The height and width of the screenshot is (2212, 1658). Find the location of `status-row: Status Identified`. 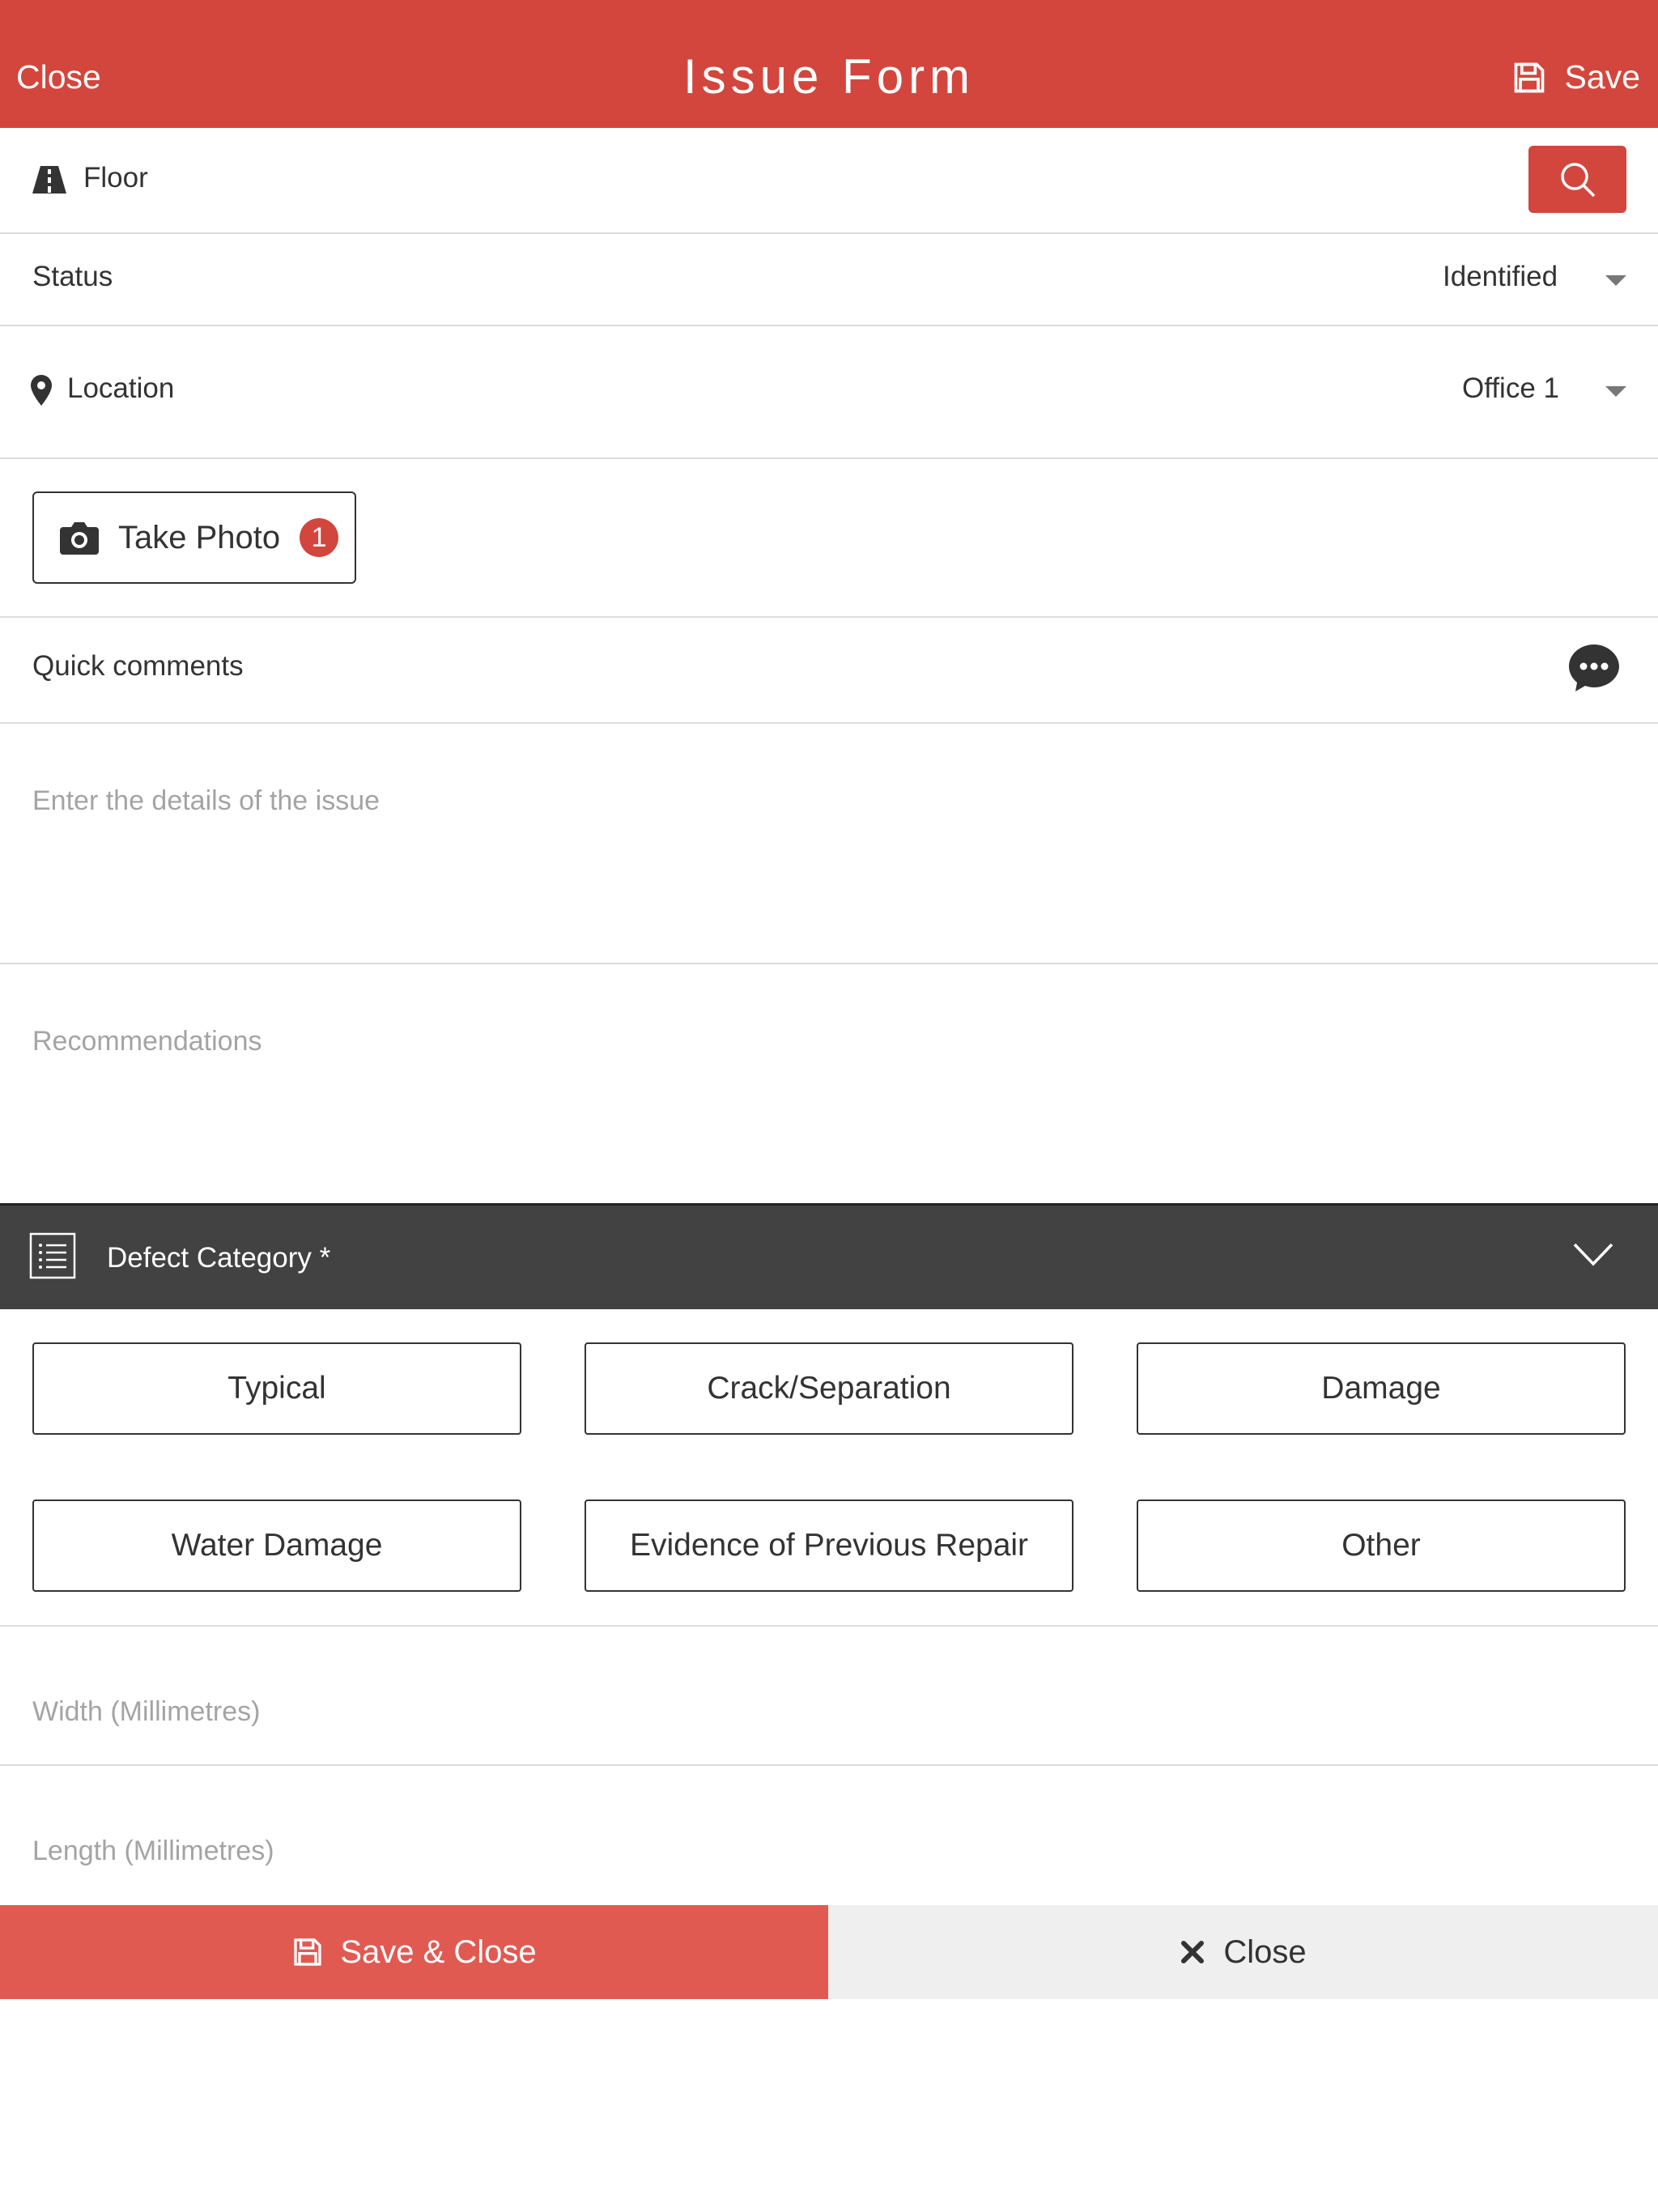

status-row: Status Identified is located at coordinates (829, 280).